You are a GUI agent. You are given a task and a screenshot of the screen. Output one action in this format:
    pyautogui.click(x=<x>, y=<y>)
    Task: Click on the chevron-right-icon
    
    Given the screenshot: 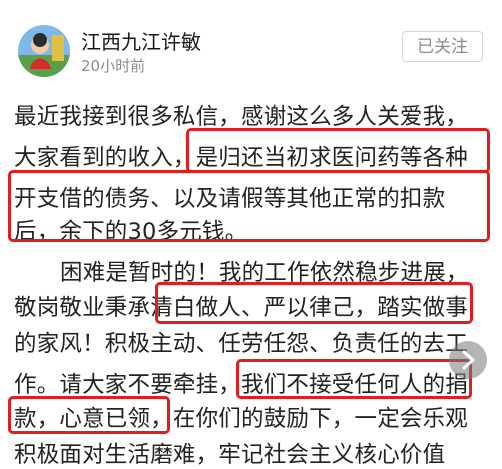 What is the action you would take?
    pyautogui.click(x=468, y=360)
    